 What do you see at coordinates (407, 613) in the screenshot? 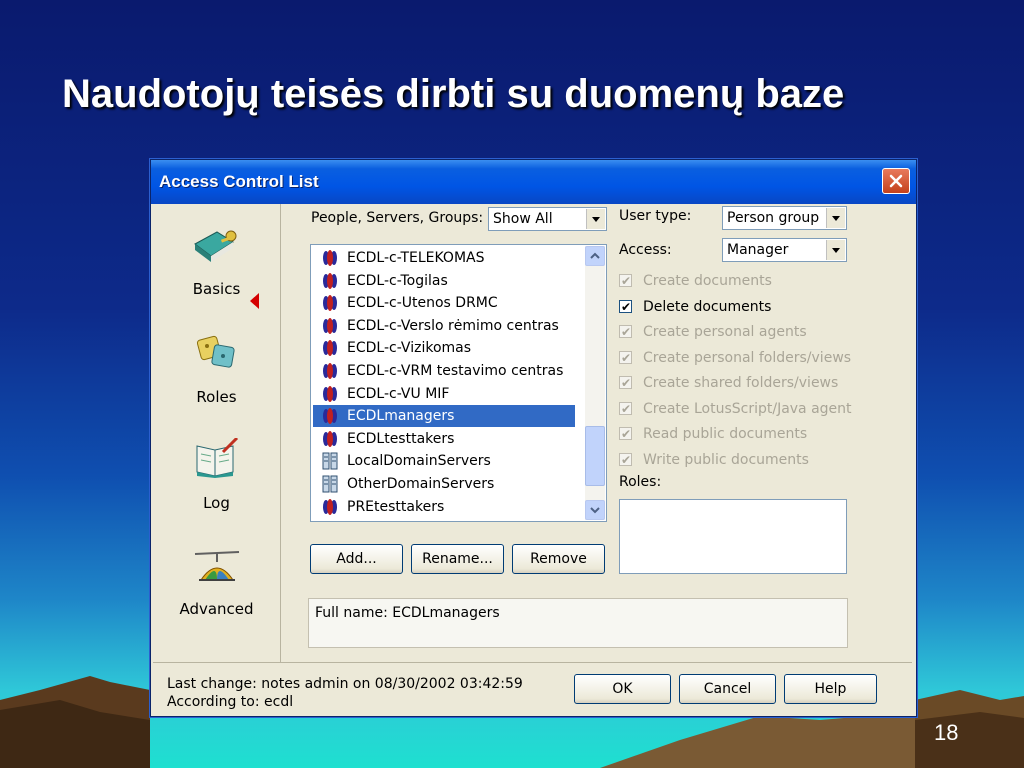
I see `full-name-text: Full name: ECDLmanagers` at bounding box center [407, 613].